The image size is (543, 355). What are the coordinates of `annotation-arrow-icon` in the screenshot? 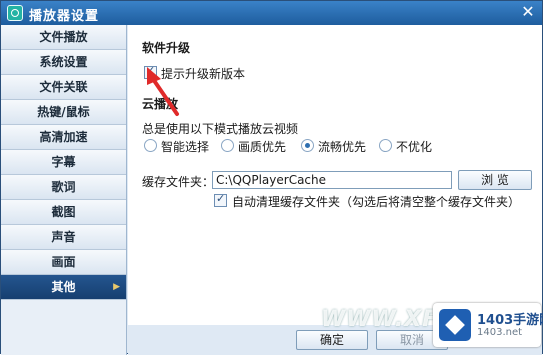 It's located at (163, 91).